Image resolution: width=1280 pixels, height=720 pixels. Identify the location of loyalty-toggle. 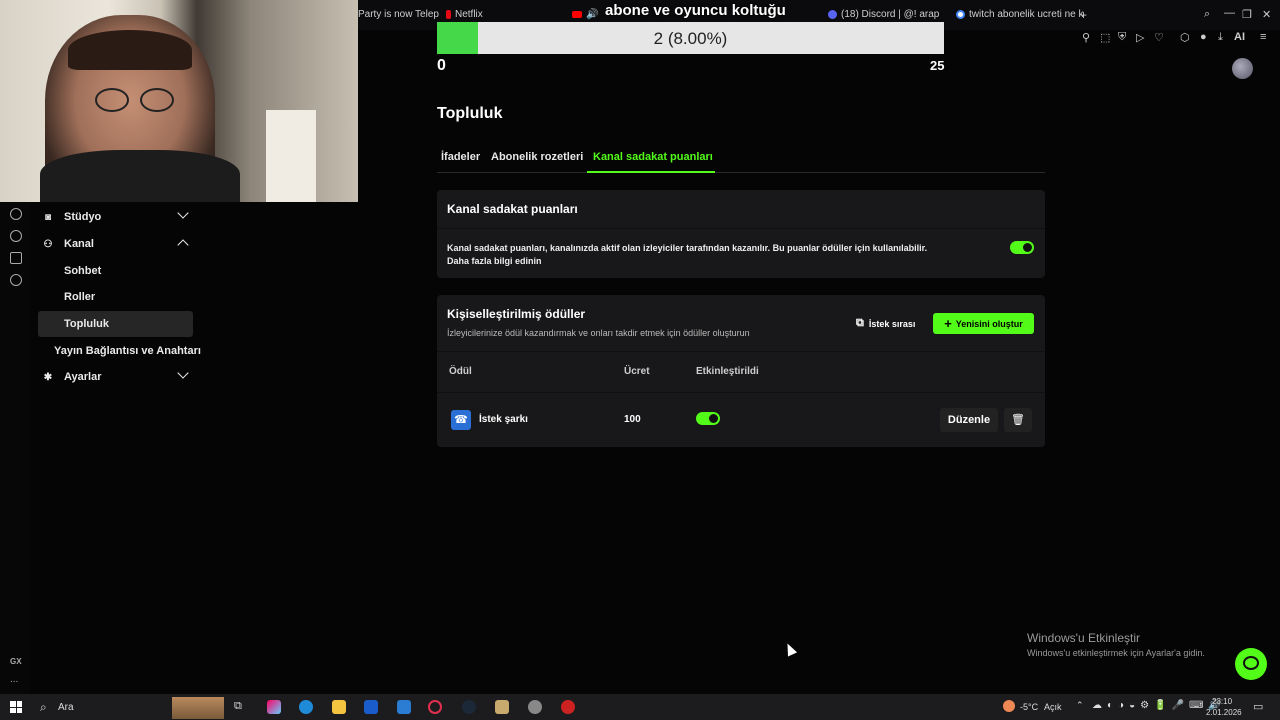
(1022, 247).